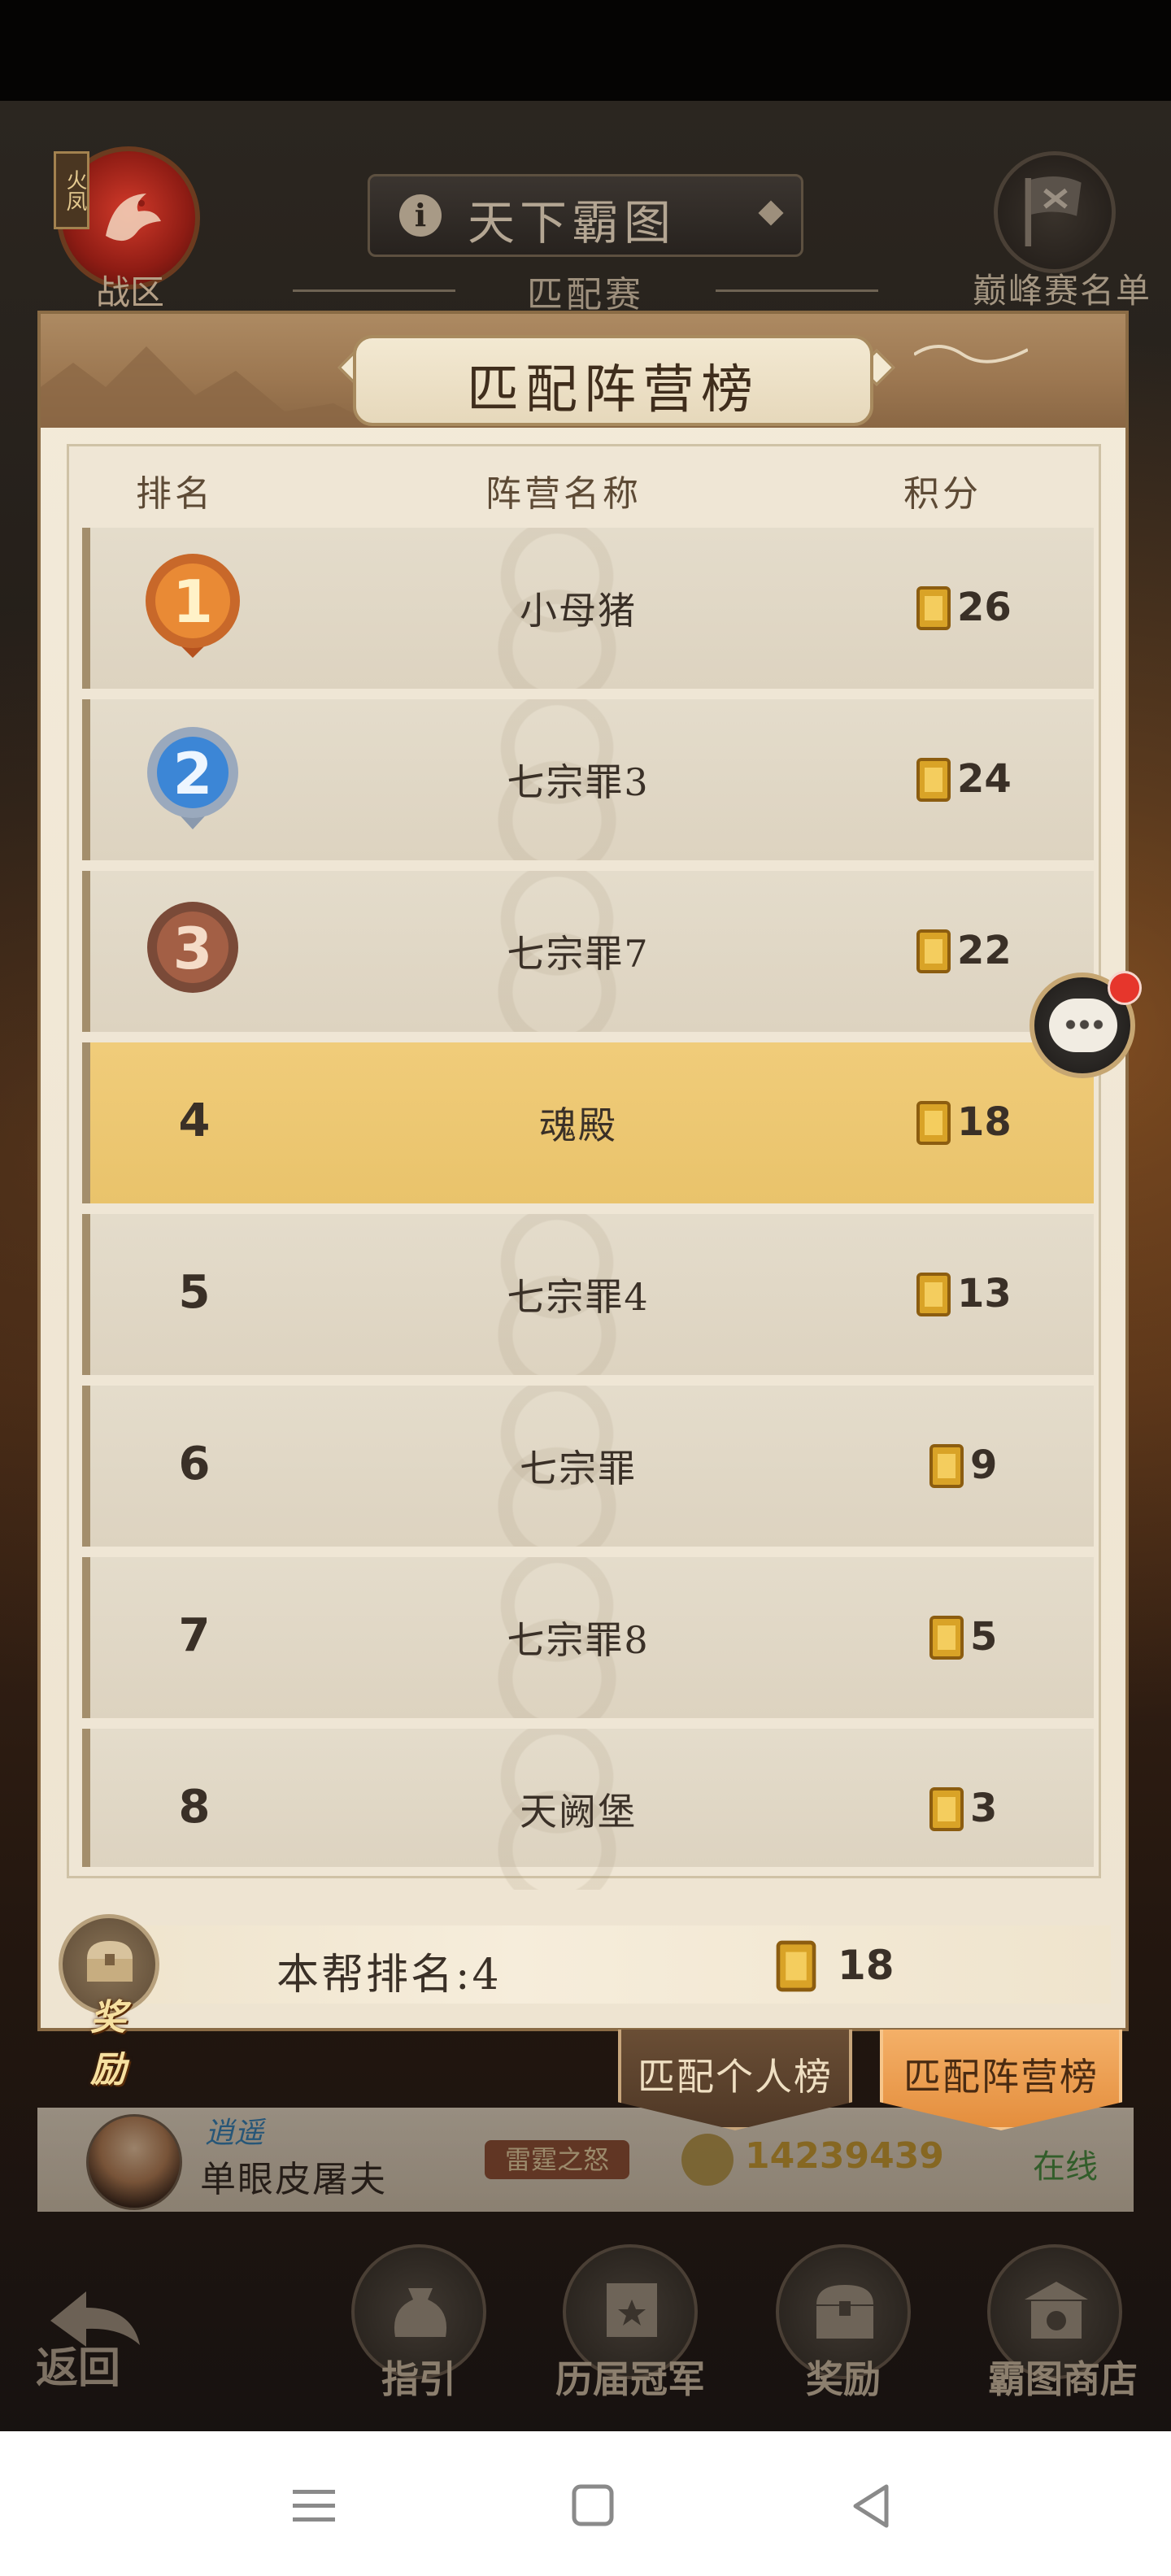 The height and width of the screenshot is (2576, 1171). I want to click on svg-text: 2, so click(193, 774).